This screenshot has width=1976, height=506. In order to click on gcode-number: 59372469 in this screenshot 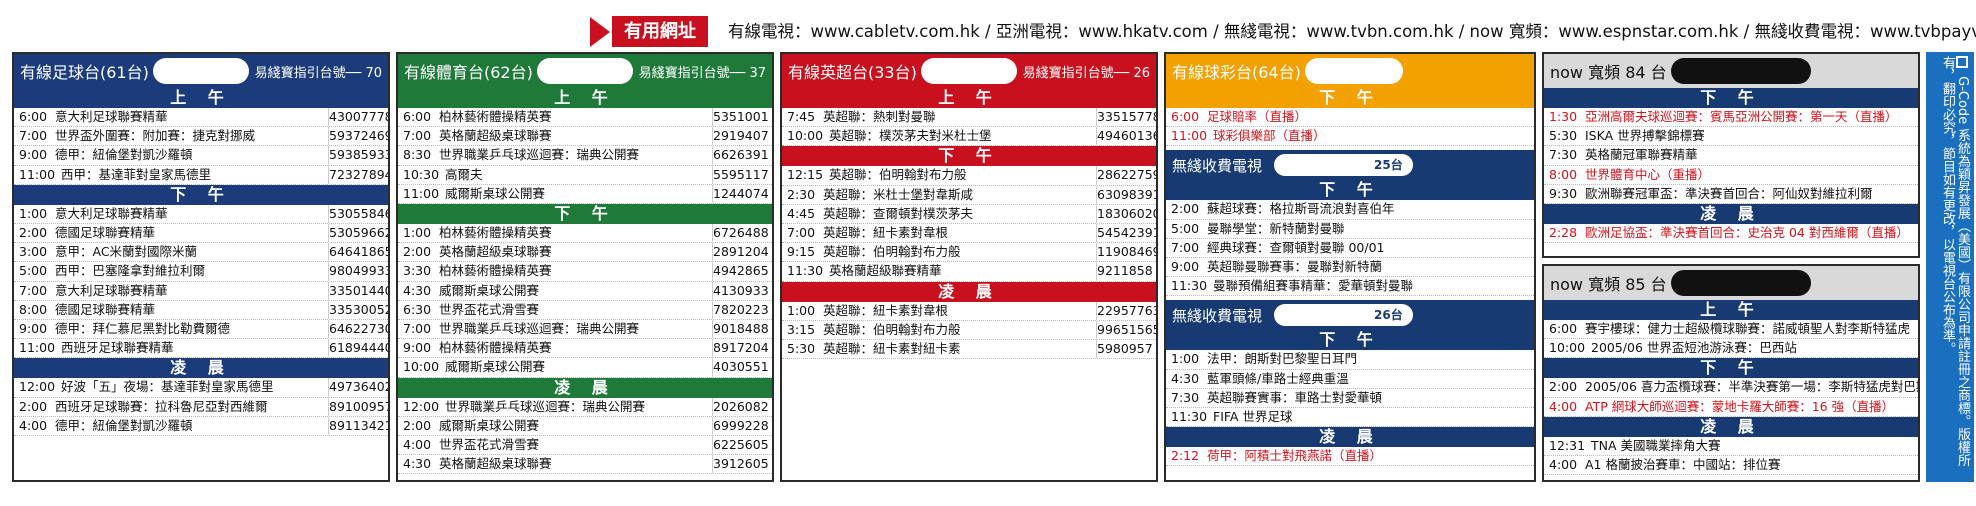, I will do `click(358, 136)`.